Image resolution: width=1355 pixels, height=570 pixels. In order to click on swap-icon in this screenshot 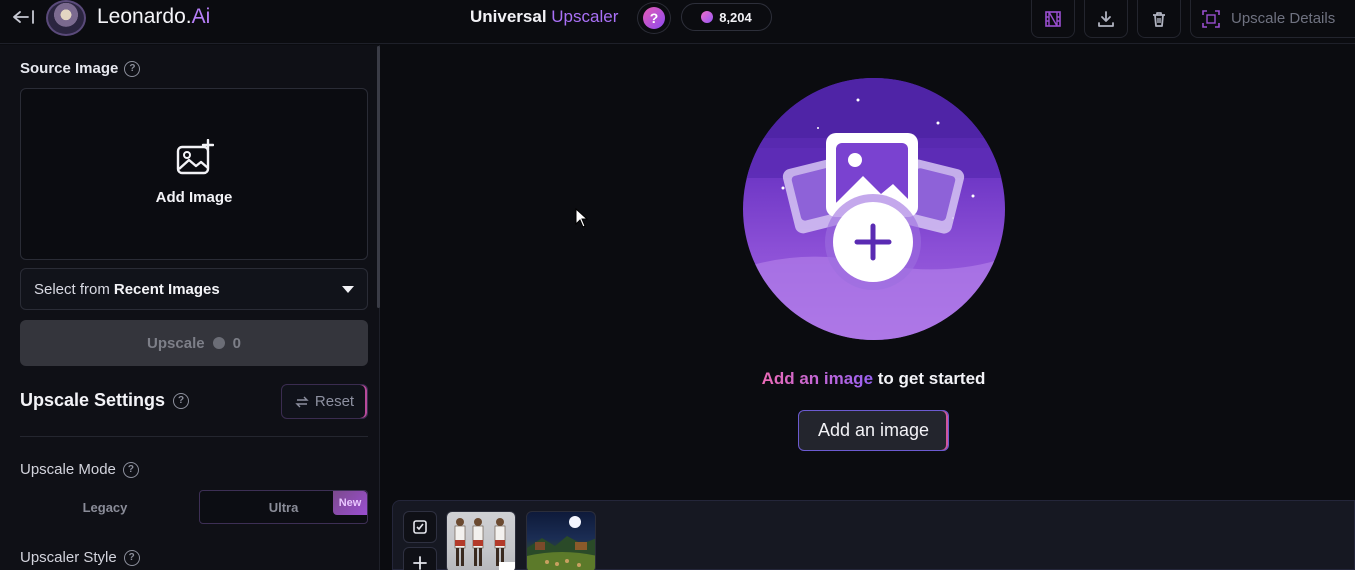, I will do `click(302, 401)`.